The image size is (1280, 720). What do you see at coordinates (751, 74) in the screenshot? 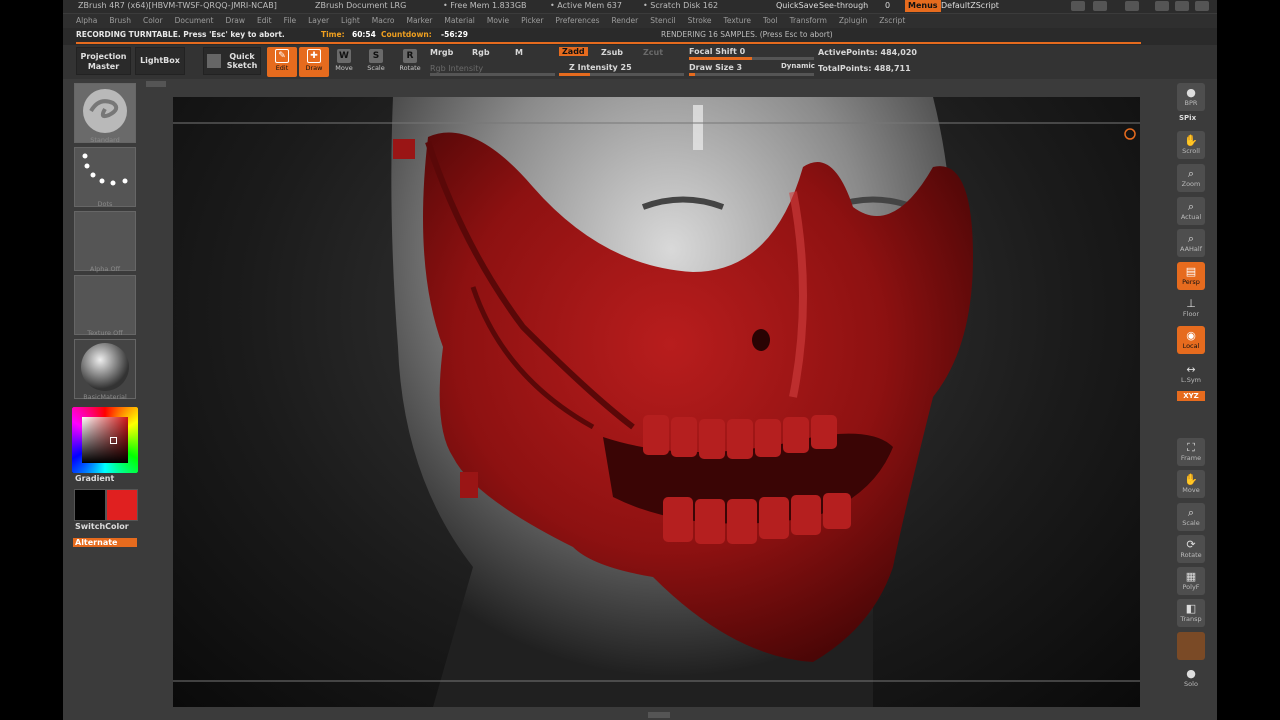
I see `draw-size-slider` at bounding box center [751, 74].